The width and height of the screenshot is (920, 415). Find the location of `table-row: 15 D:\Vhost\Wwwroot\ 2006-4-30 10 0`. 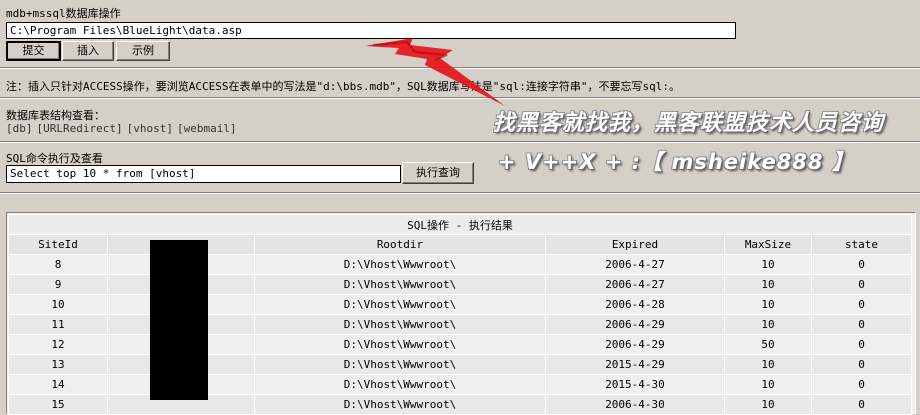

table-row: 15 D:\Vhost\Wwwroot\ 2006-4-30 10 0 is located at coordinates (460, 404).